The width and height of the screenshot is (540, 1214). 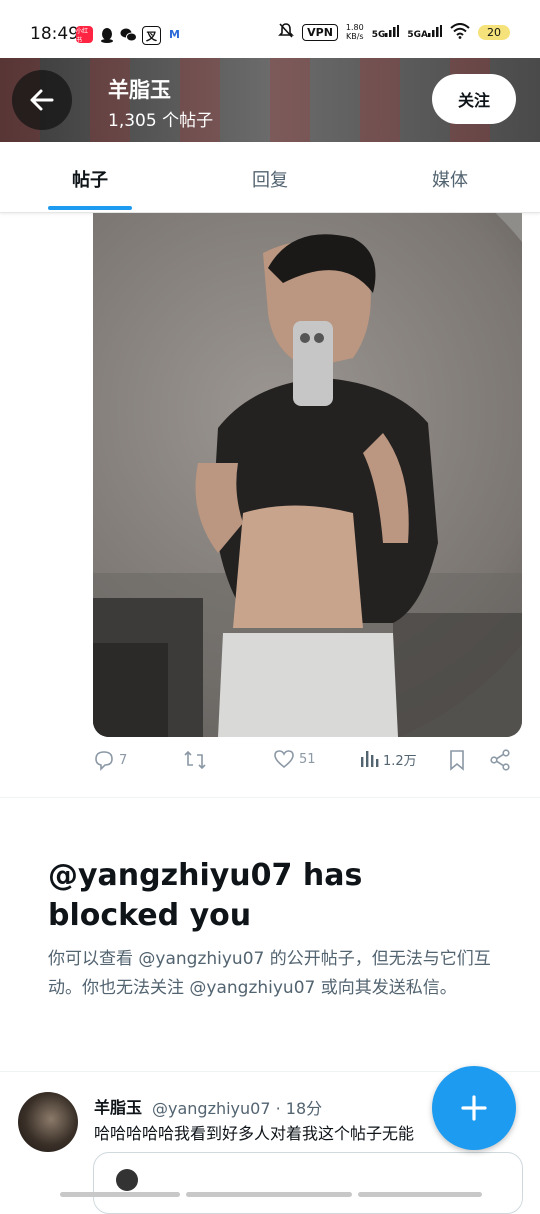 What do you see at coordinates (460, 32) in the screenshot?
I see `wifi-icon` at bounding box center [460, 32].